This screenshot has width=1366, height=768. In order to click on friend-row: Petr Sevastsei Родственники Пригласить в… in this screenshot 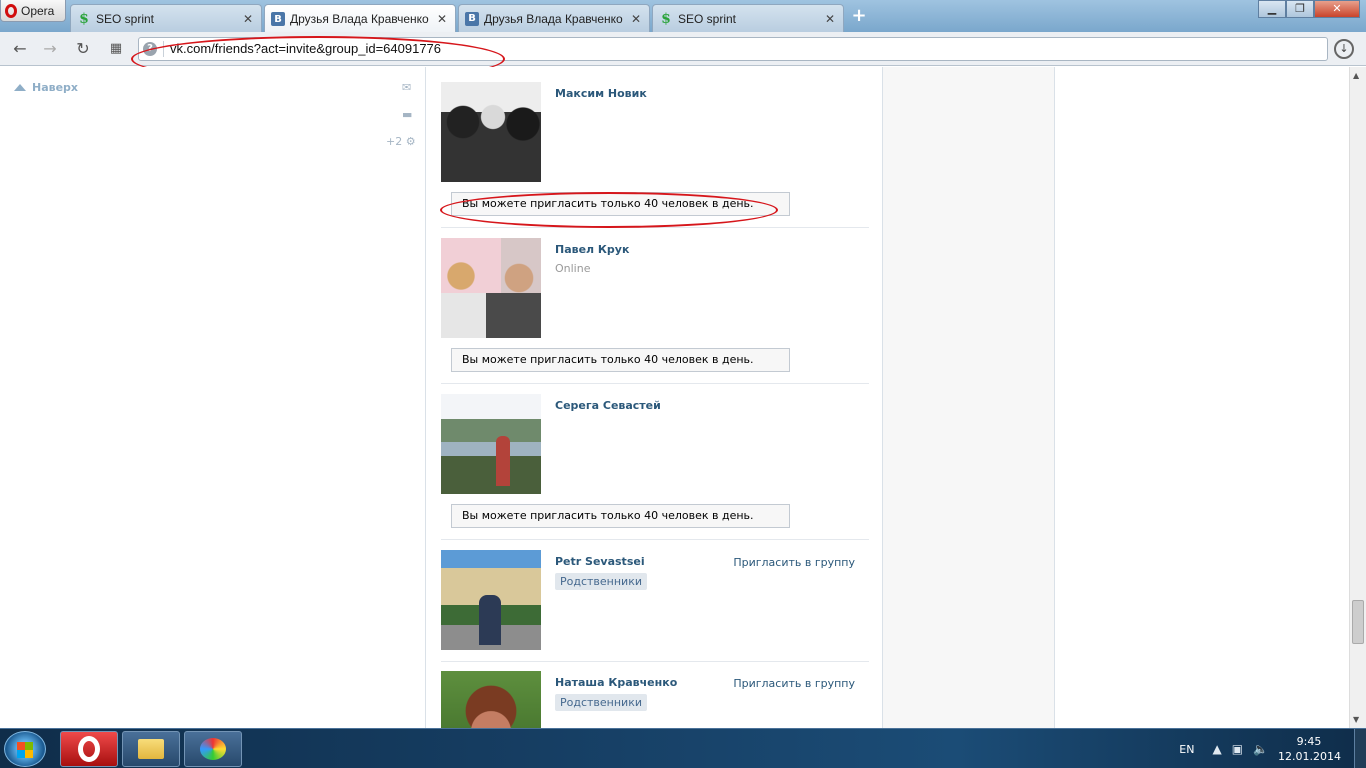, I will do `click(655, 606)`.